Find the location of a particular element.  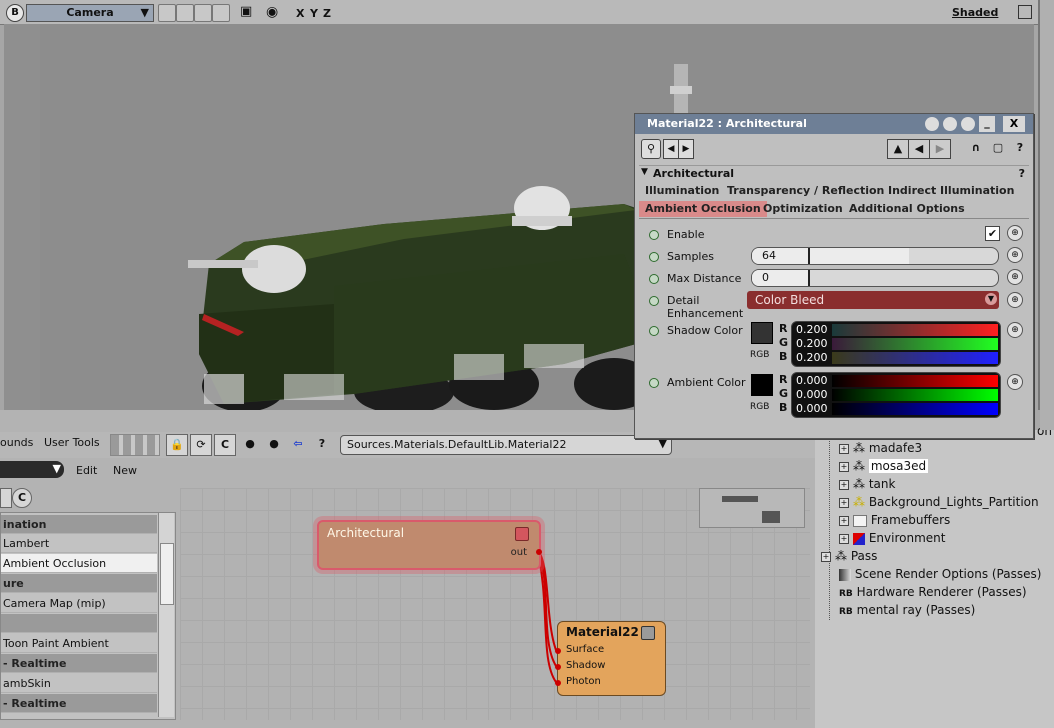

window-titlebar: Material22 : Architectural _ X is located at coordinates (834, 124).